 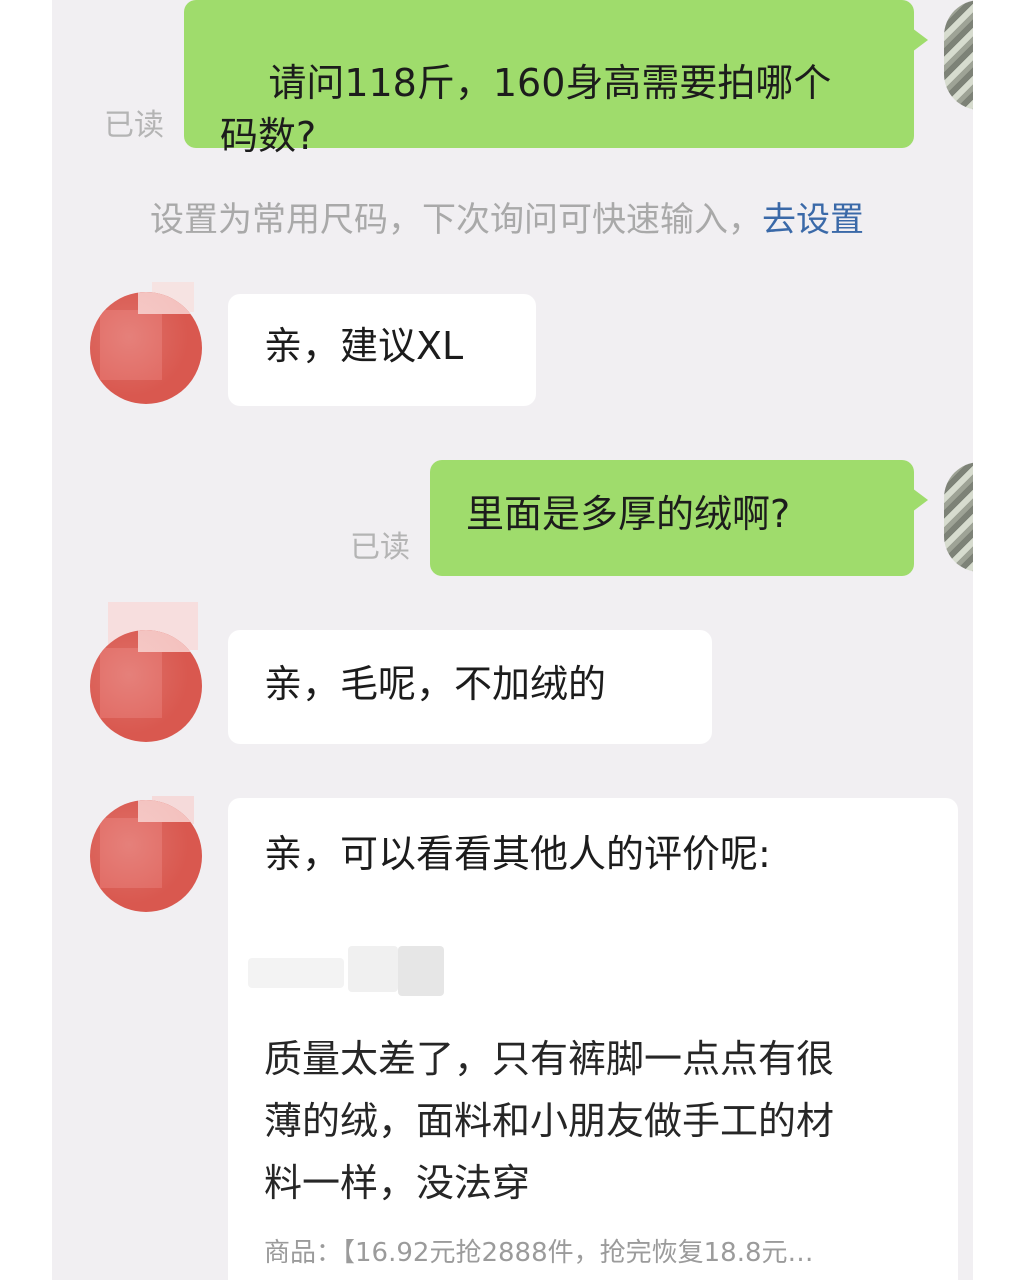 What do you see at coordinates (526, 110) in the screenshot?
I see `message-text: 请问118斤，160身高需要拍哪个 码数?` at bounding box center [526, 110].